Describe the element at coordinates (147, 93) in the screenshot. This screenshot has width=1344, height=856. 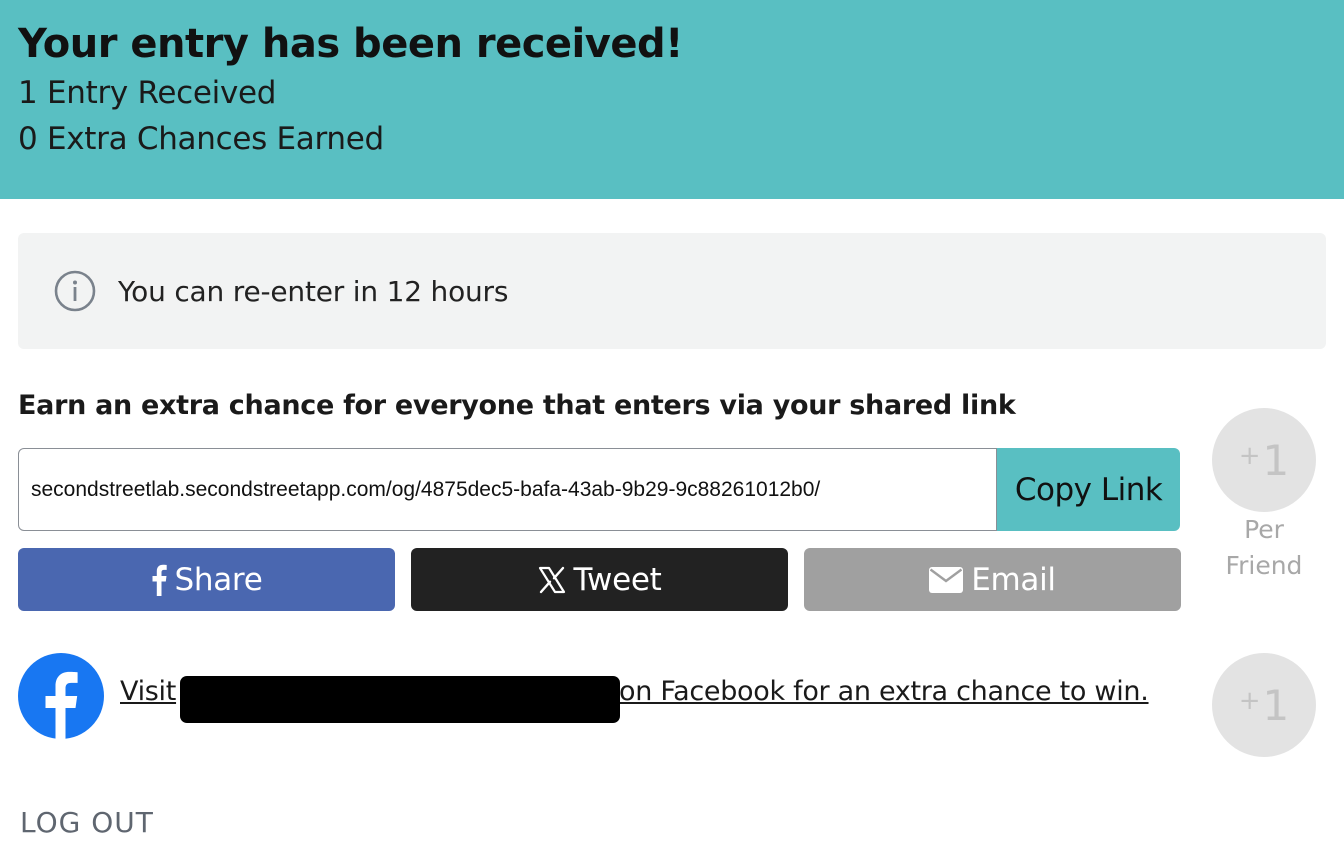
I see `entries-received-text: 1 Entry Received` at that location.